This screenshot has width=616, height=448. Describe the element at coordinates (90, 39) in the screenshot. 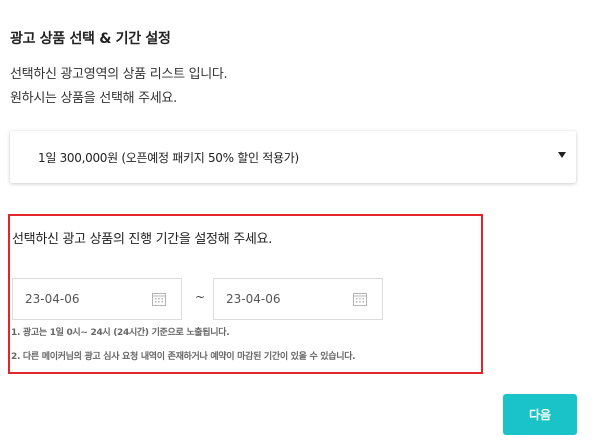

I see `section-title: 광고 상품 선택 & 기간 설정` at that location.